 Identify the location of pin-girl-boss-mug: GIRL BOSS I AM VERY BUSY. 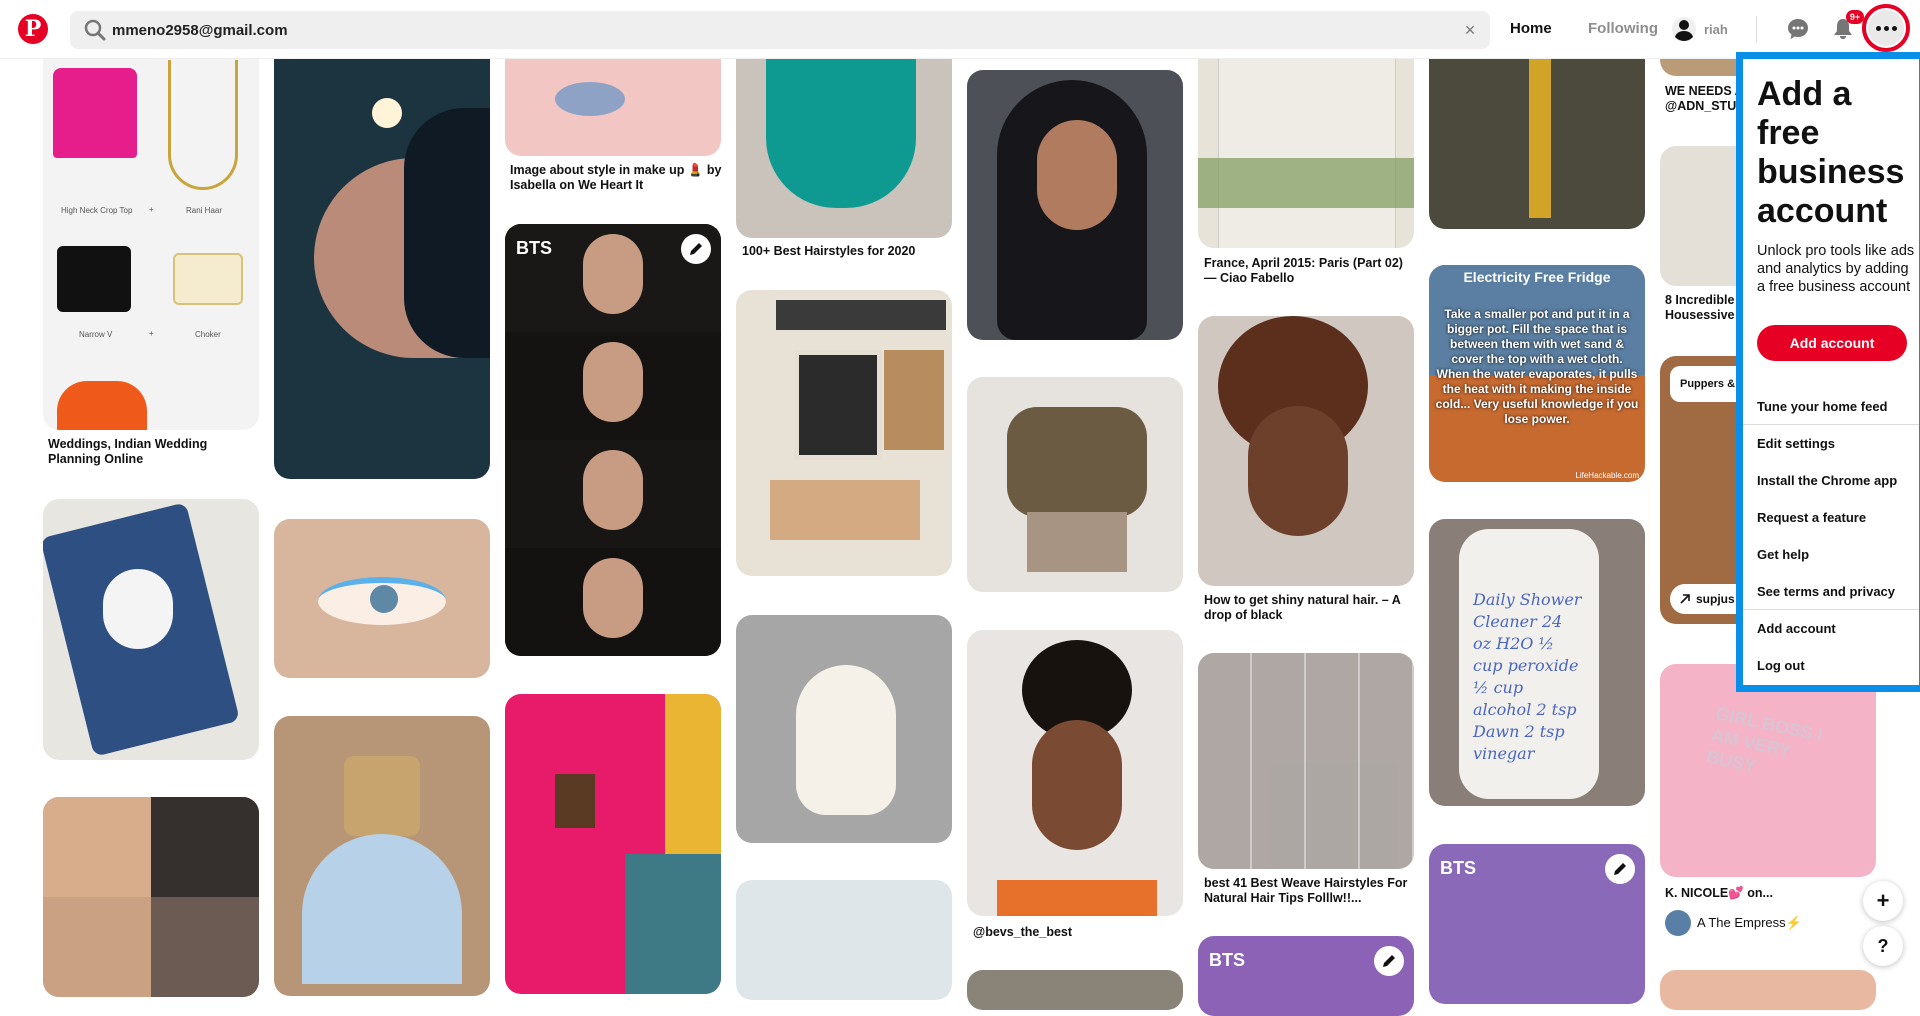
(1768, 770).